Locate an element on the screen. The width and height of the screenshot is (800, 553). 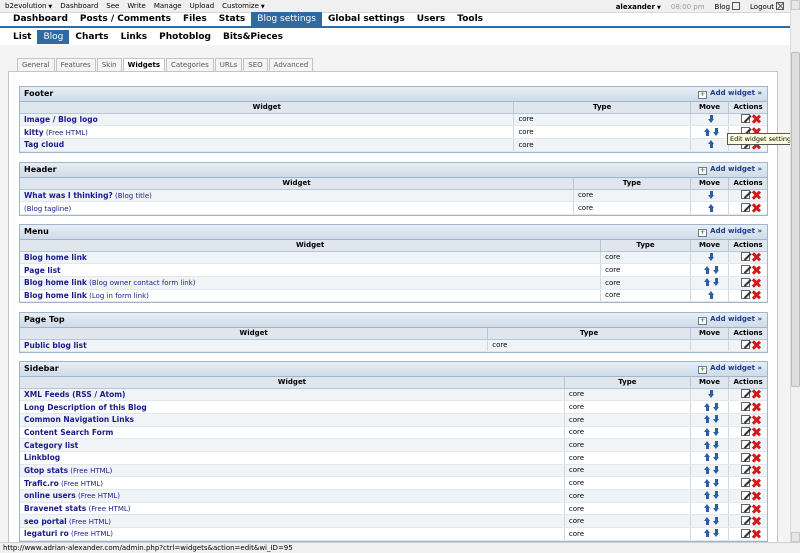
widget-name-link: Linkblog is located at coordinates (42, 457).